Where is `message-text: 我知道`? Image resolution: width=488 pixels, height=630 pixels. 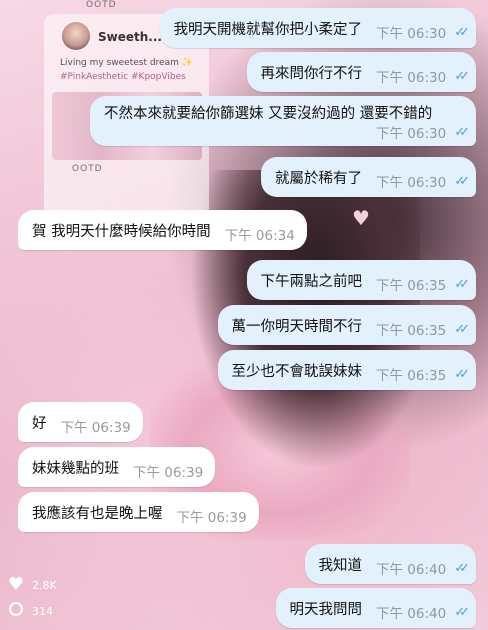 message-text: 我知道 is located at coordinates (340, 565).